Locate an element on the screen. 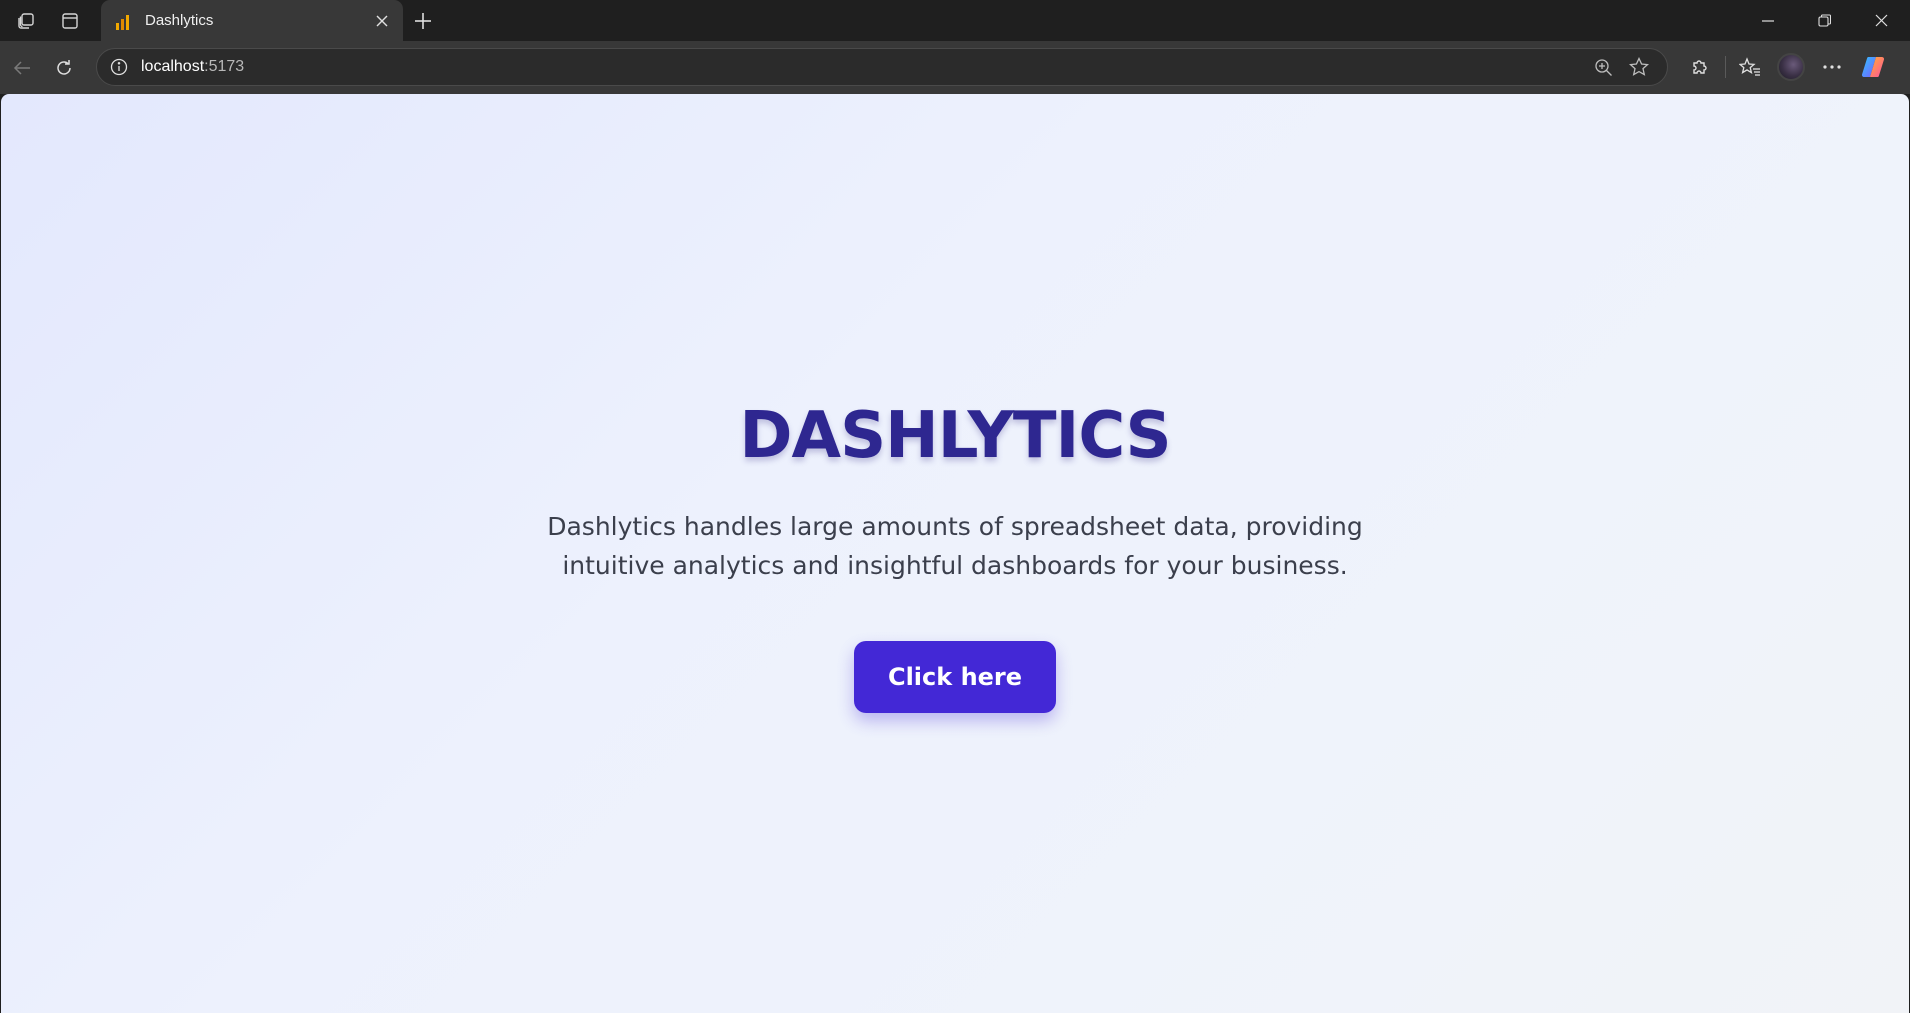 This screenshot has height=1013, width=1910. address-bar: localhost:5173 is located at coordinates (882, 67).